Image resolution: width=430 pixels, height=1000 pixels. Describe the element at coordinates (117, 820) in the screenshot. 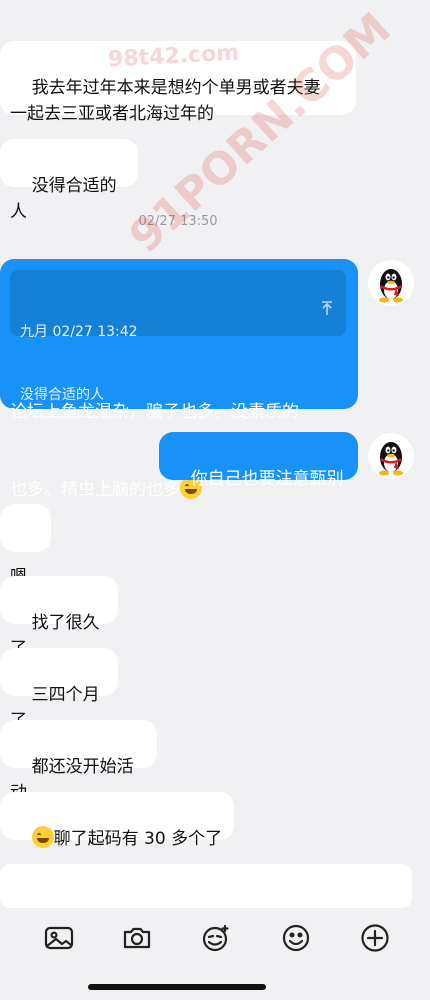

I see `message-bubble: 聊了起码有 30 多个了` at that location.